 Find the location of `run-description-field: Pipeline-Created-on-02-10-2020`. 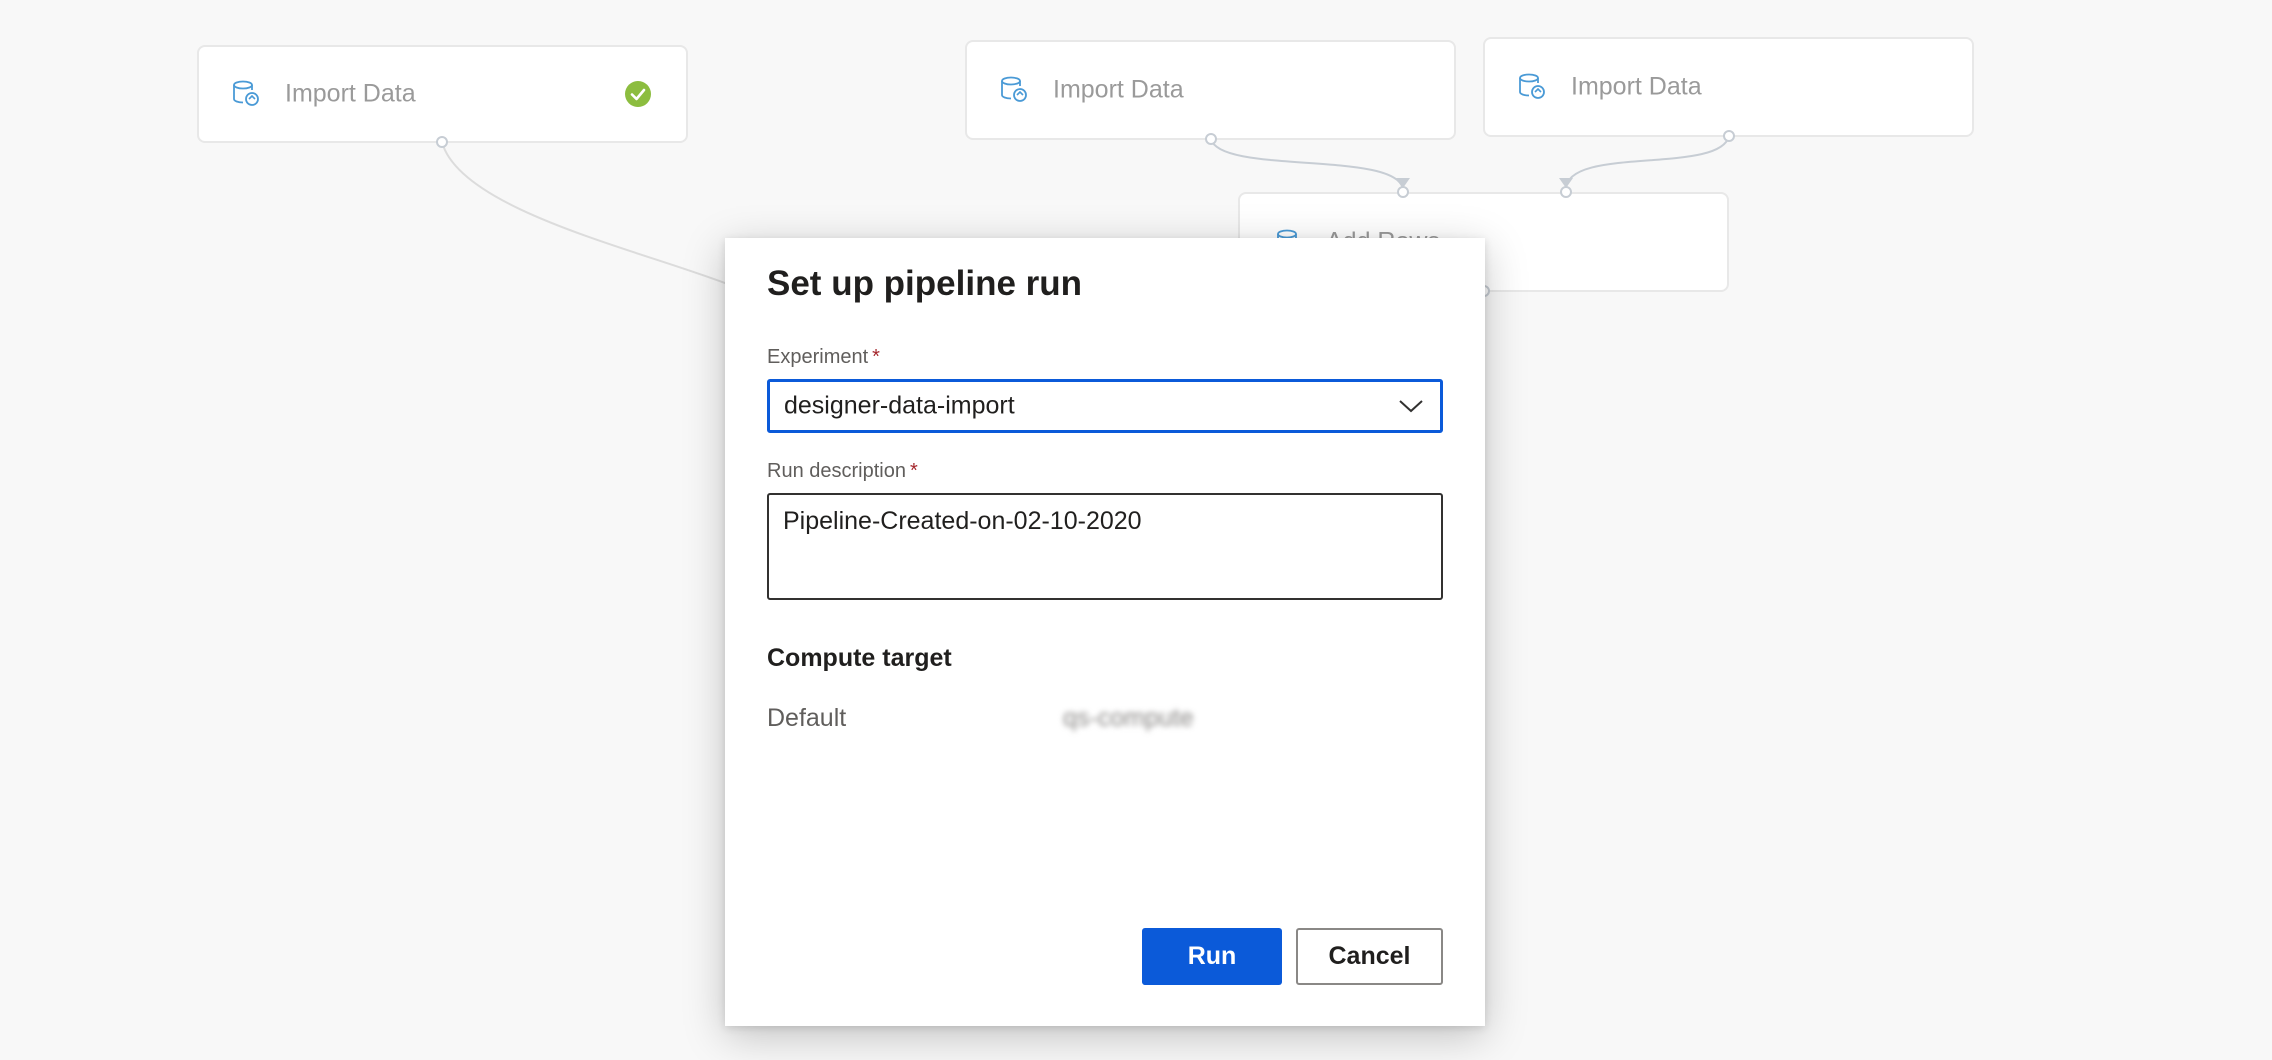

run-description-field: Pipeline-Created-on-02-10-2020 is located at coordinates (1105, 546).